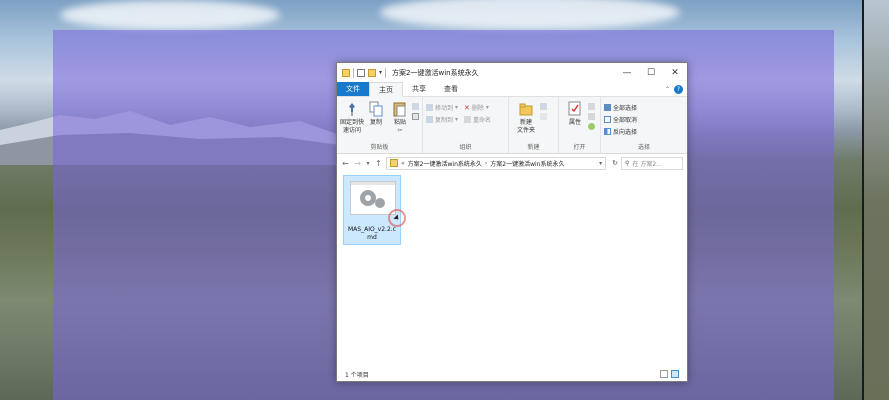 The width and height of the screenshot is (889, 400). What do you see at coordinates (399, 131) in the screenshot?
I see `cut-icon: ✂` at bounding box center [399, 131].